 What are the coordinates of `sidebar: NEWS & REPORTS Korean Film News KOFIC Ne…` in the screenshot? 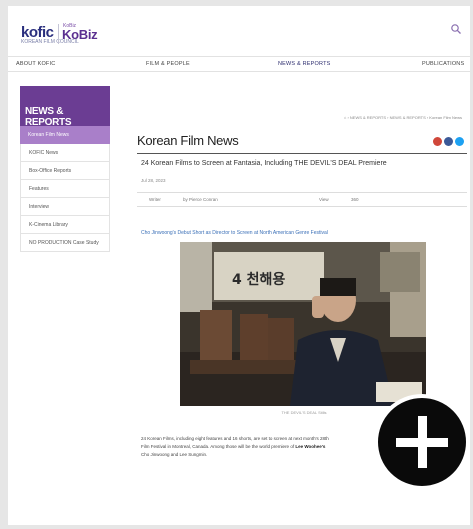 It's located at (65, 169).